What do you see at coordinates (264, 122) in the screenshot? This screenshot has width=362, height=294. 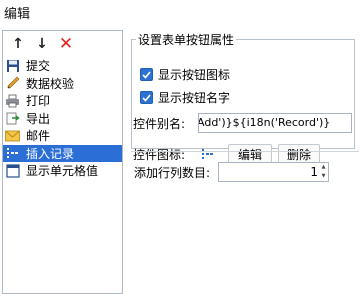 I see `alias-value: Add')}${i18n('Record')}` at bounding box center [264, 122].